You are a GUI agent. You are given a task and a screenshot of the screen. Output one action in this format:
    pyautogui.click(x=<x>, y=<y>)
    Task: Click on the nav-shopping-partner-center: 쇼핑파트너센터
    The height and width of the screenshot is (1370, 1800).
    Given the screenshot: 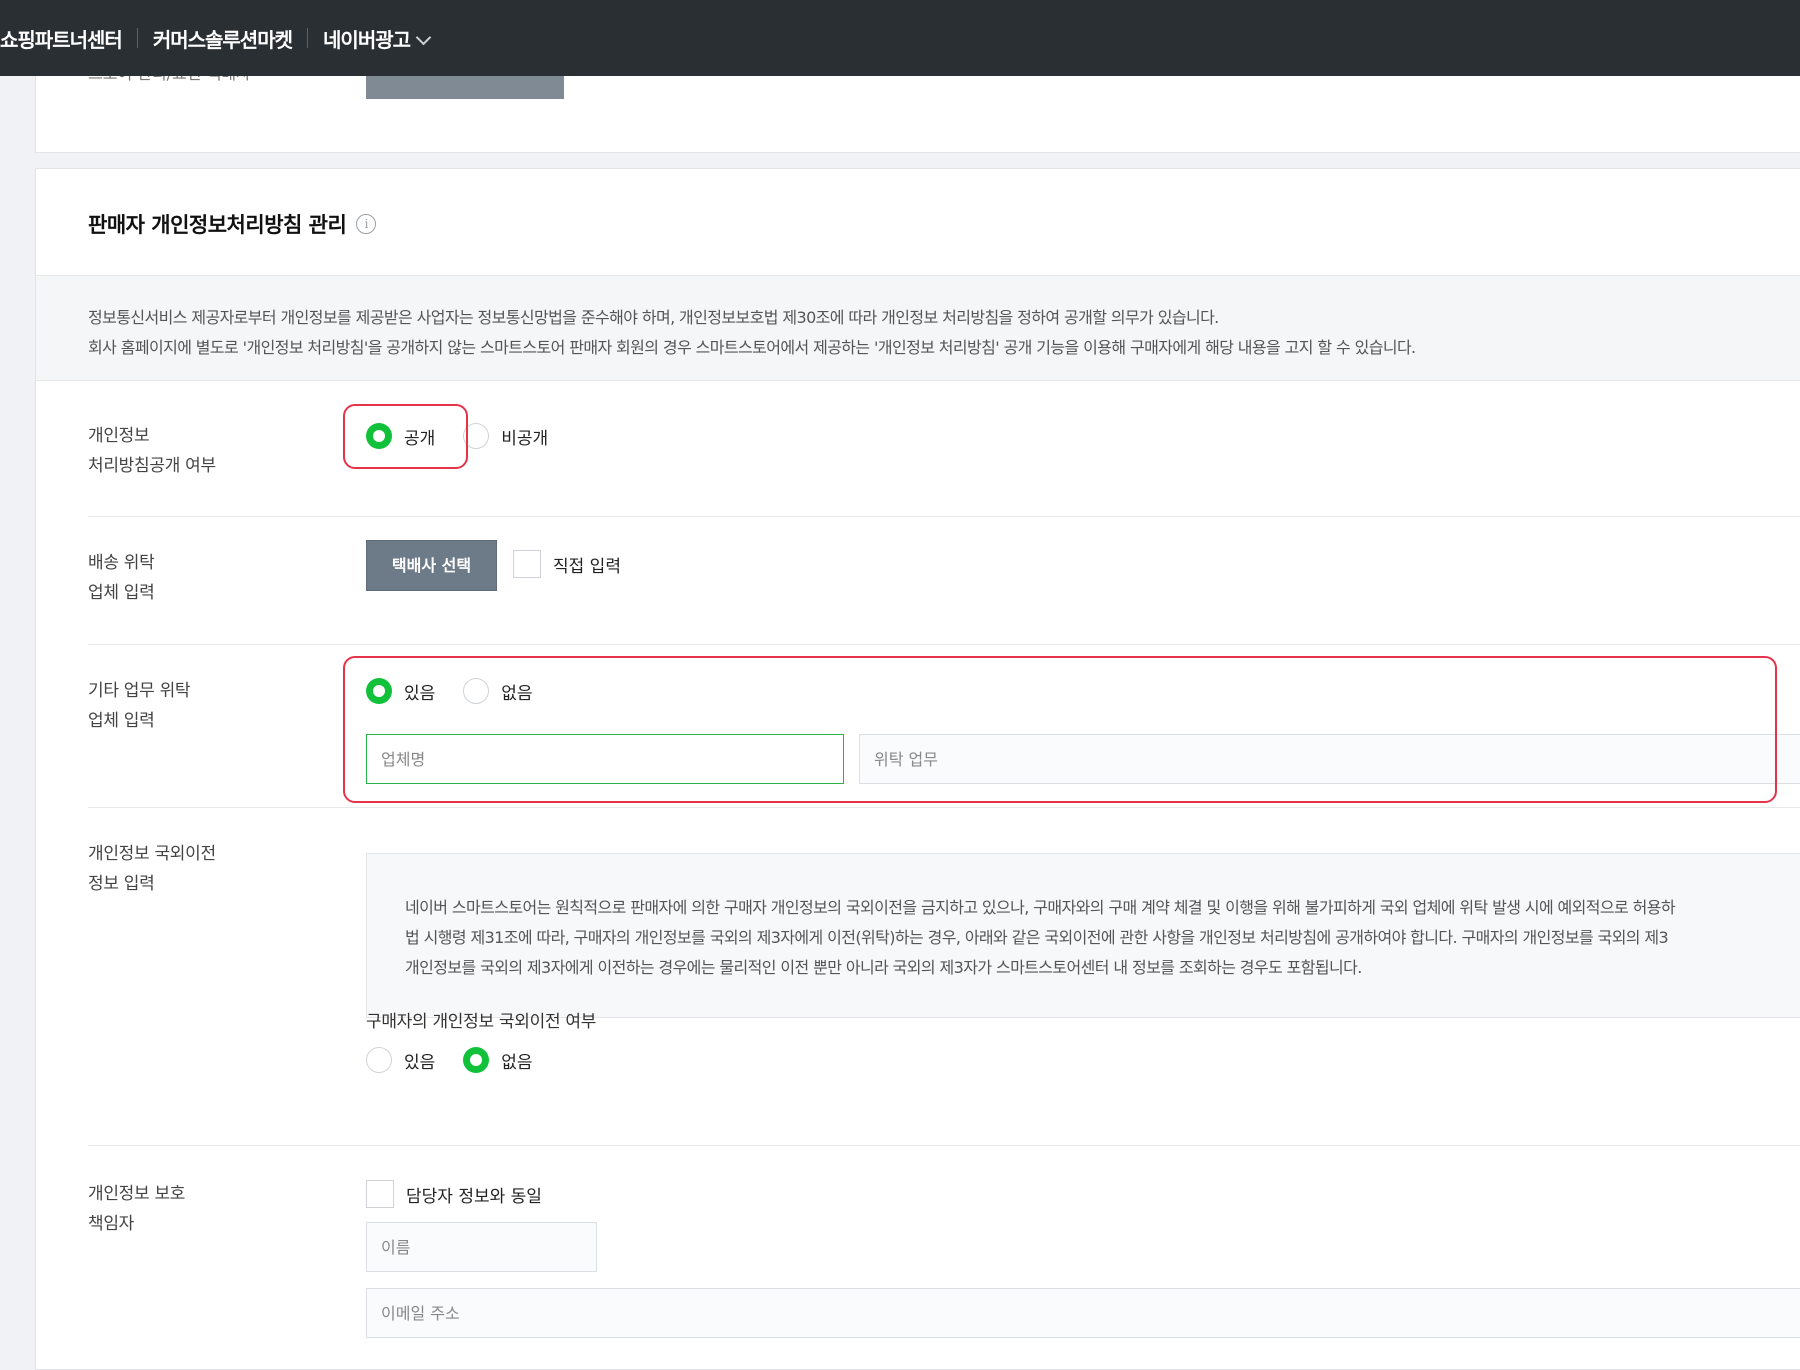 What is the action you would take?
    pyautogui.click(x=61, y=38)
    